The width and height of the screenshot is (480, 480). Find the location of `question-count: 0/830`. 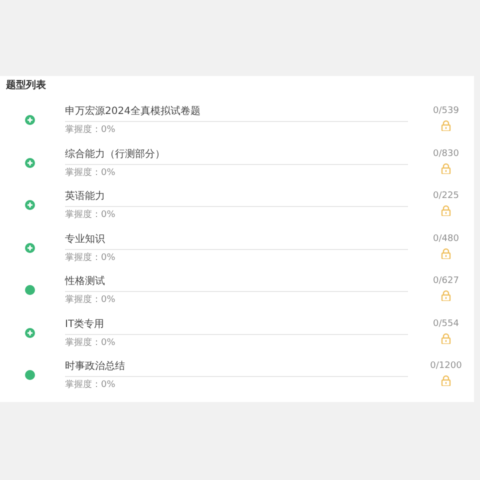

question-count: 0/830 is located at coordinates (446, 154).